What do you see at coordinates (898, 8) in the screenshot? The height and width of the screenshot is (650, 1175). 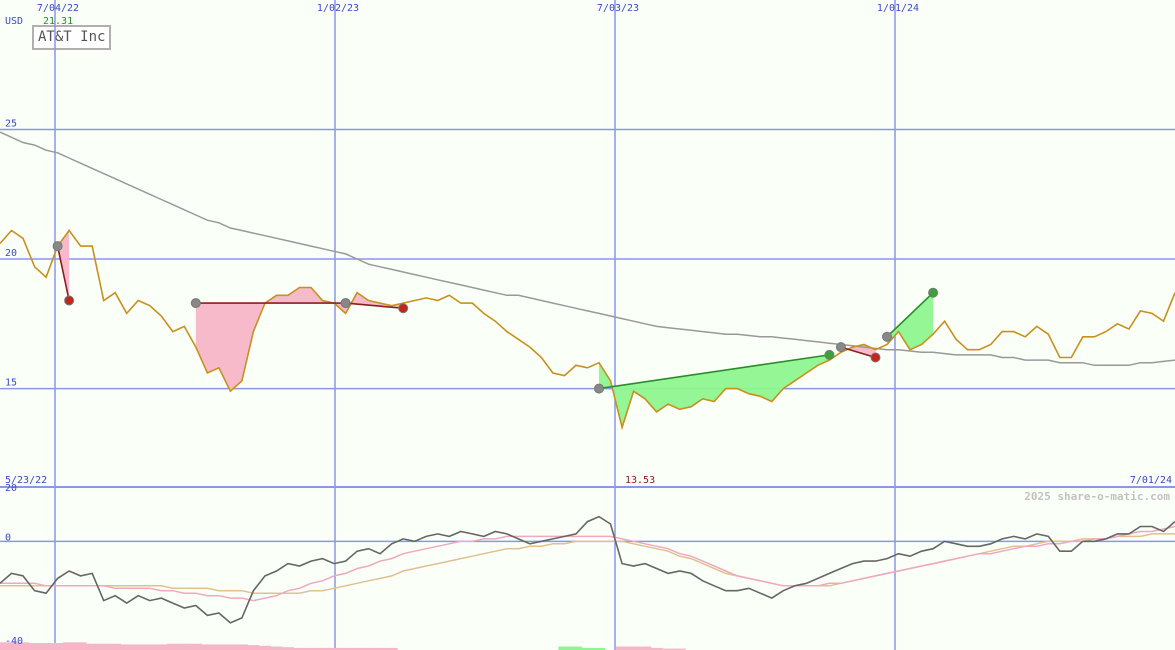 I see `x-tick-label: 1/01/24` at bounding box center [898, 8].